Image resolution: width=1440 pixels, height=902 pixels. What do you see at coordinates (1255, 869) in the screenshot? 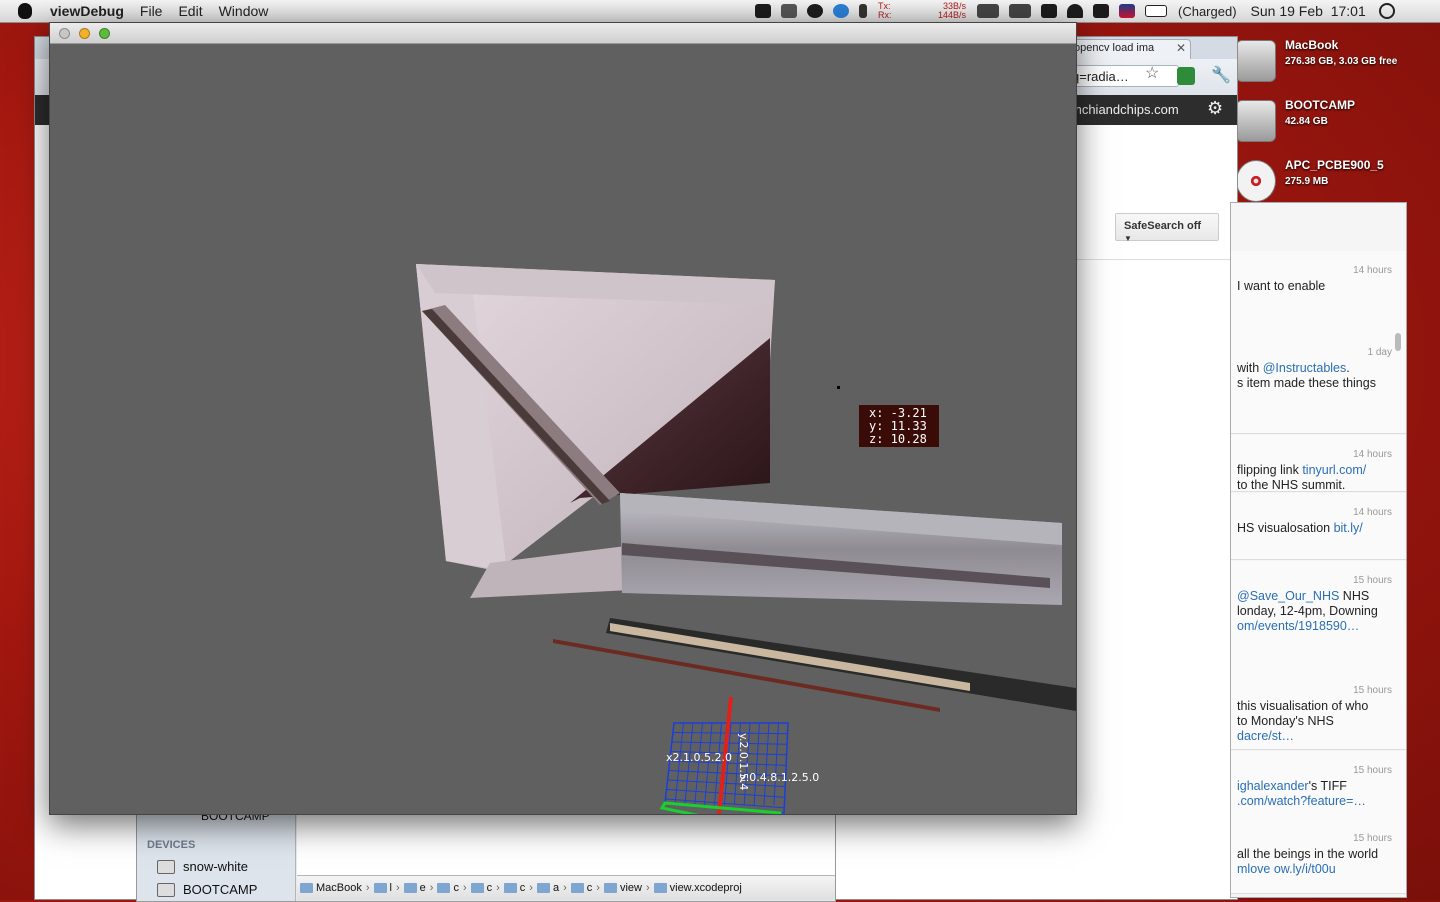
I see `tweet-link: mlove` at bounding box center [1255, 869].